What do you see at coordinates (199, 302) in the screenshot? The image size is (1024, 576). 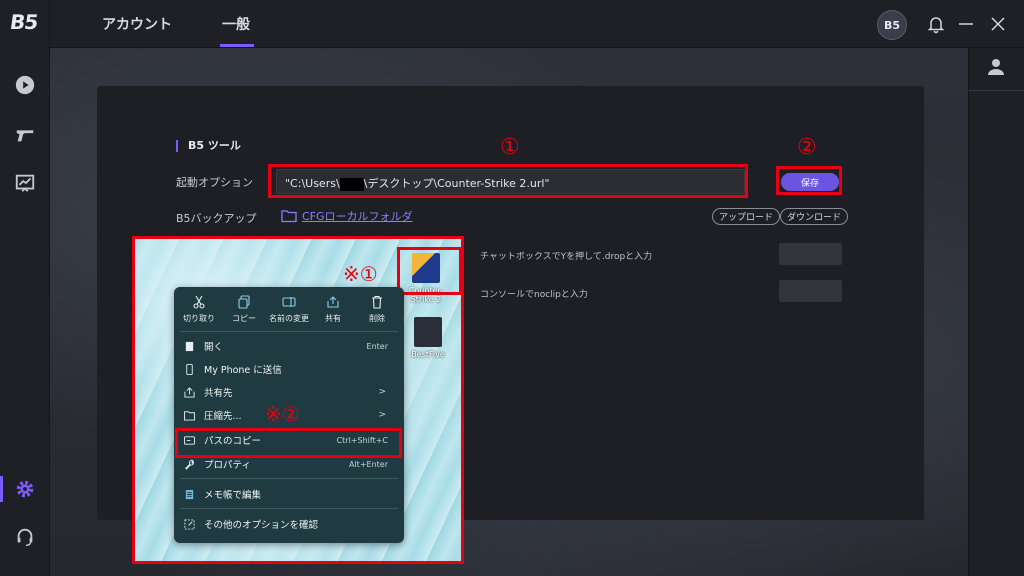 I see `scissors-icon` at bounding box center [199, 302].